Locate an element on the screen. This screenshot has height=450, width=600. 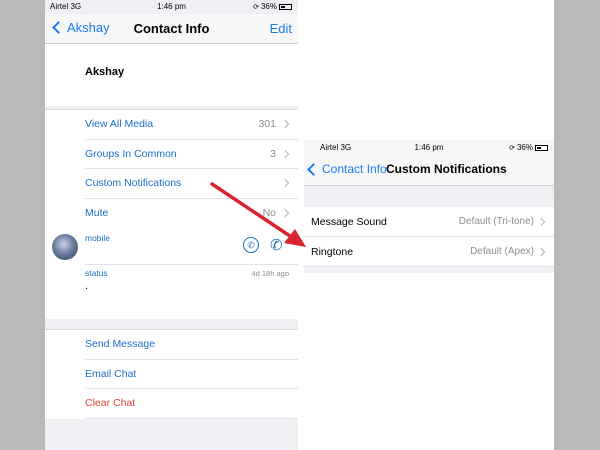
action-label: Send Message is located at coordinates (120, 344).